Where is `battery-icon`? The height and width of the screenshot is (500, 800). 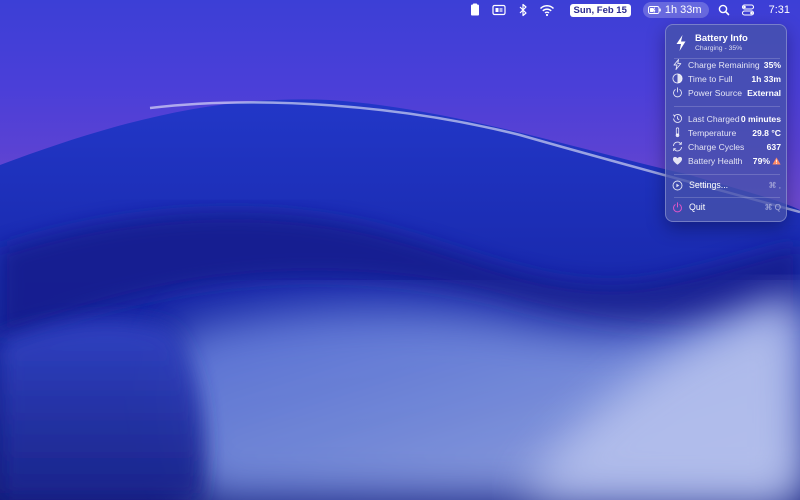
battery-icon is located at coordinates (654, 10).